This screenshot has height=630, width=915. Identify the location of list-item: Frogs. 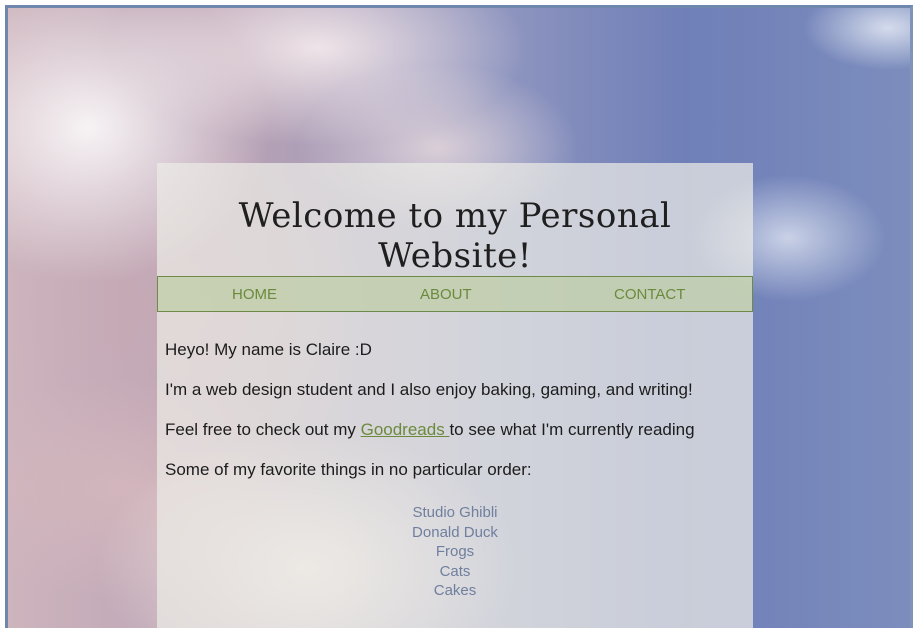
(455, 551).